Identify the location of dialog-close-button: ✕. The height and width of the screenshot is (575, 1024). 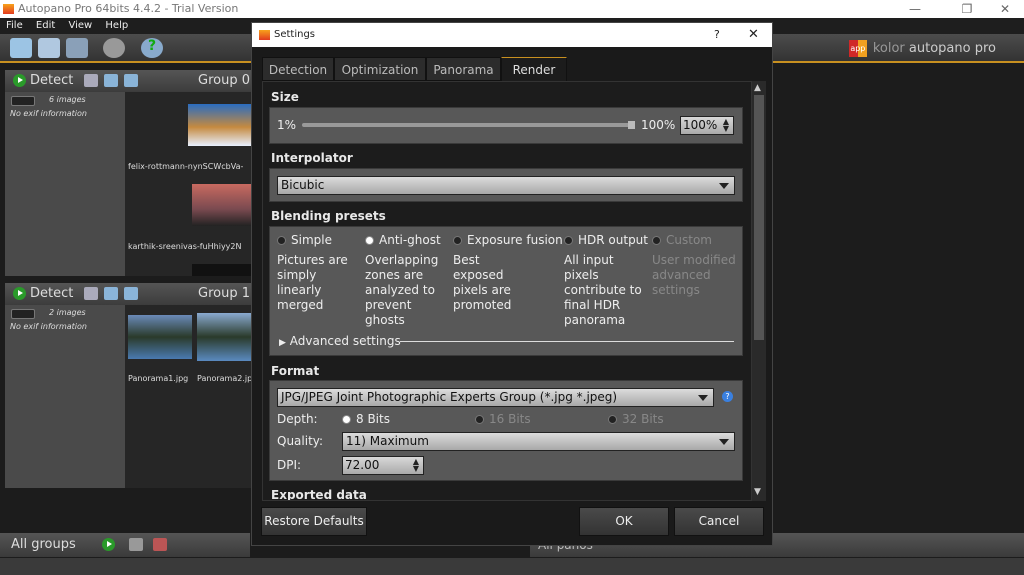
(753, 35).